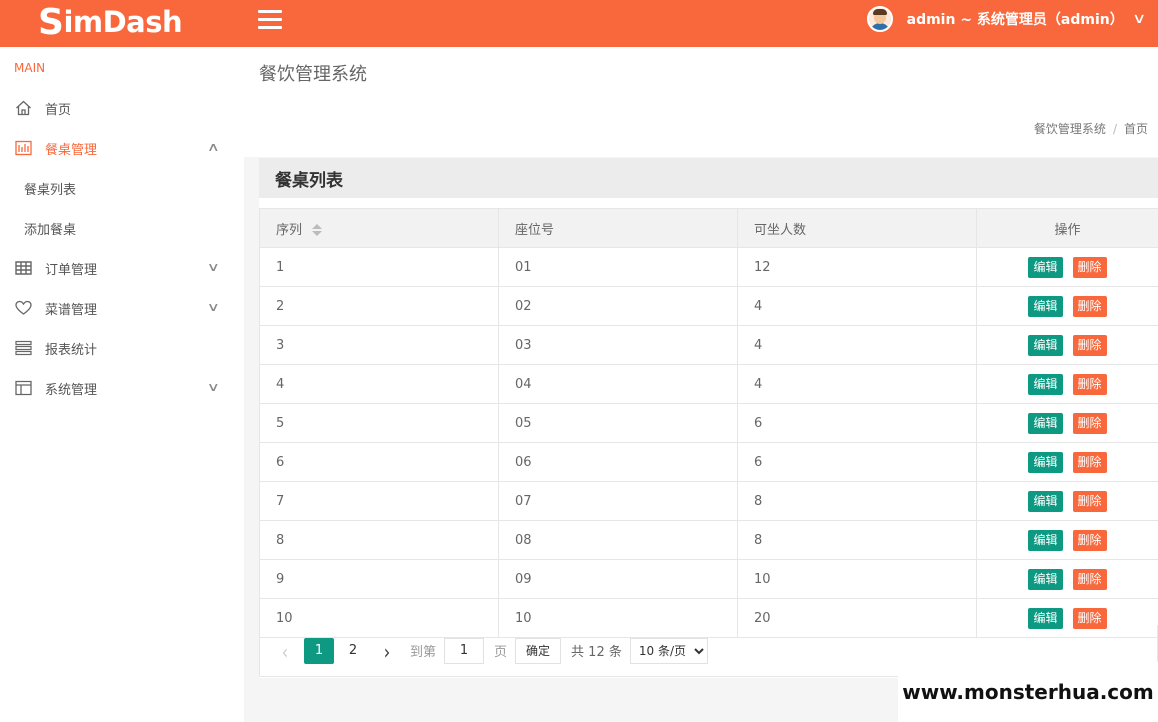 The width and height of the screenshot is (1158, 722). What do you see at coordinates (270, 21) in the screenshot?
I see `menu-toggle-icon` at bounding box center [270, 21].